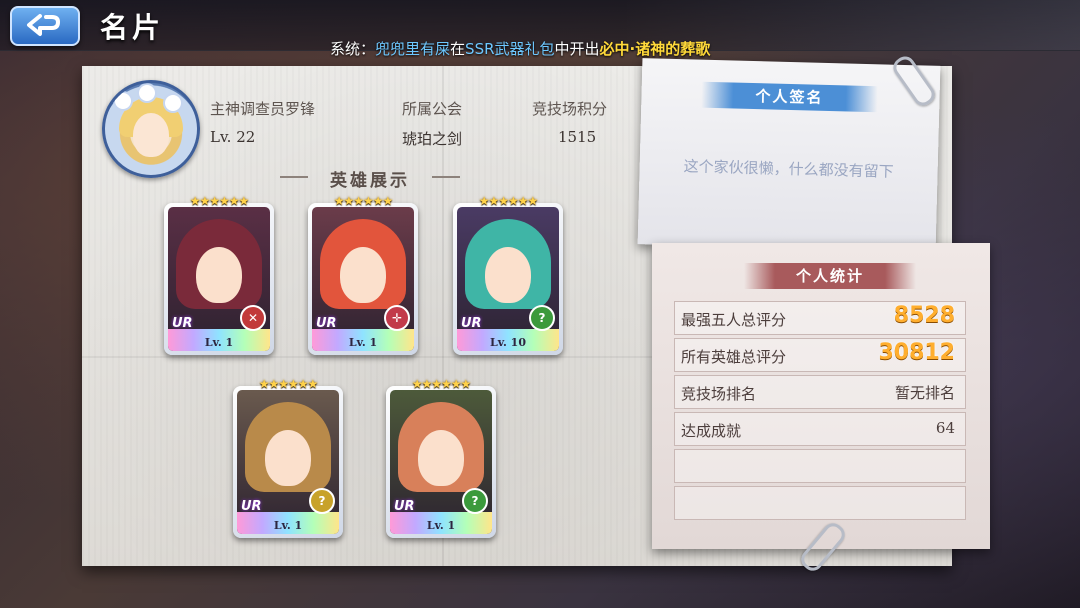 The width and height of the screenshot is (1080, 608). I want to click on broadcast-mid2: 中开出, so click(577, 49).